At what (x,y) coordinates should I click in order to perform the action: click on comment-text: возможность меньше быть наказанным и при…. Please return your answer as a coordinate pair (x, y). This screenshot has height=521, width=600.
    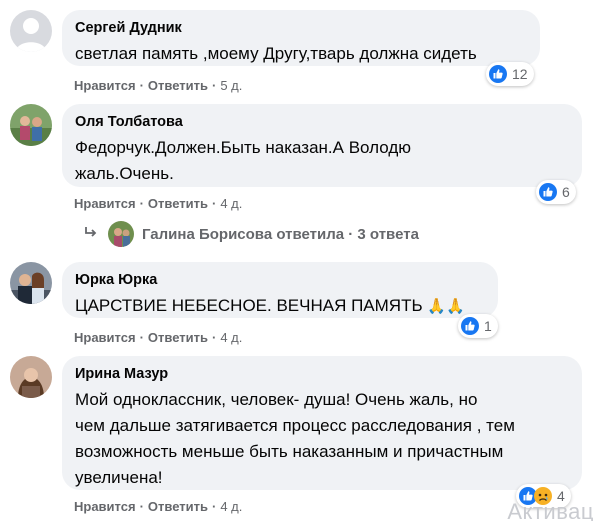
    Looking at the image, I should click on (289, 451).